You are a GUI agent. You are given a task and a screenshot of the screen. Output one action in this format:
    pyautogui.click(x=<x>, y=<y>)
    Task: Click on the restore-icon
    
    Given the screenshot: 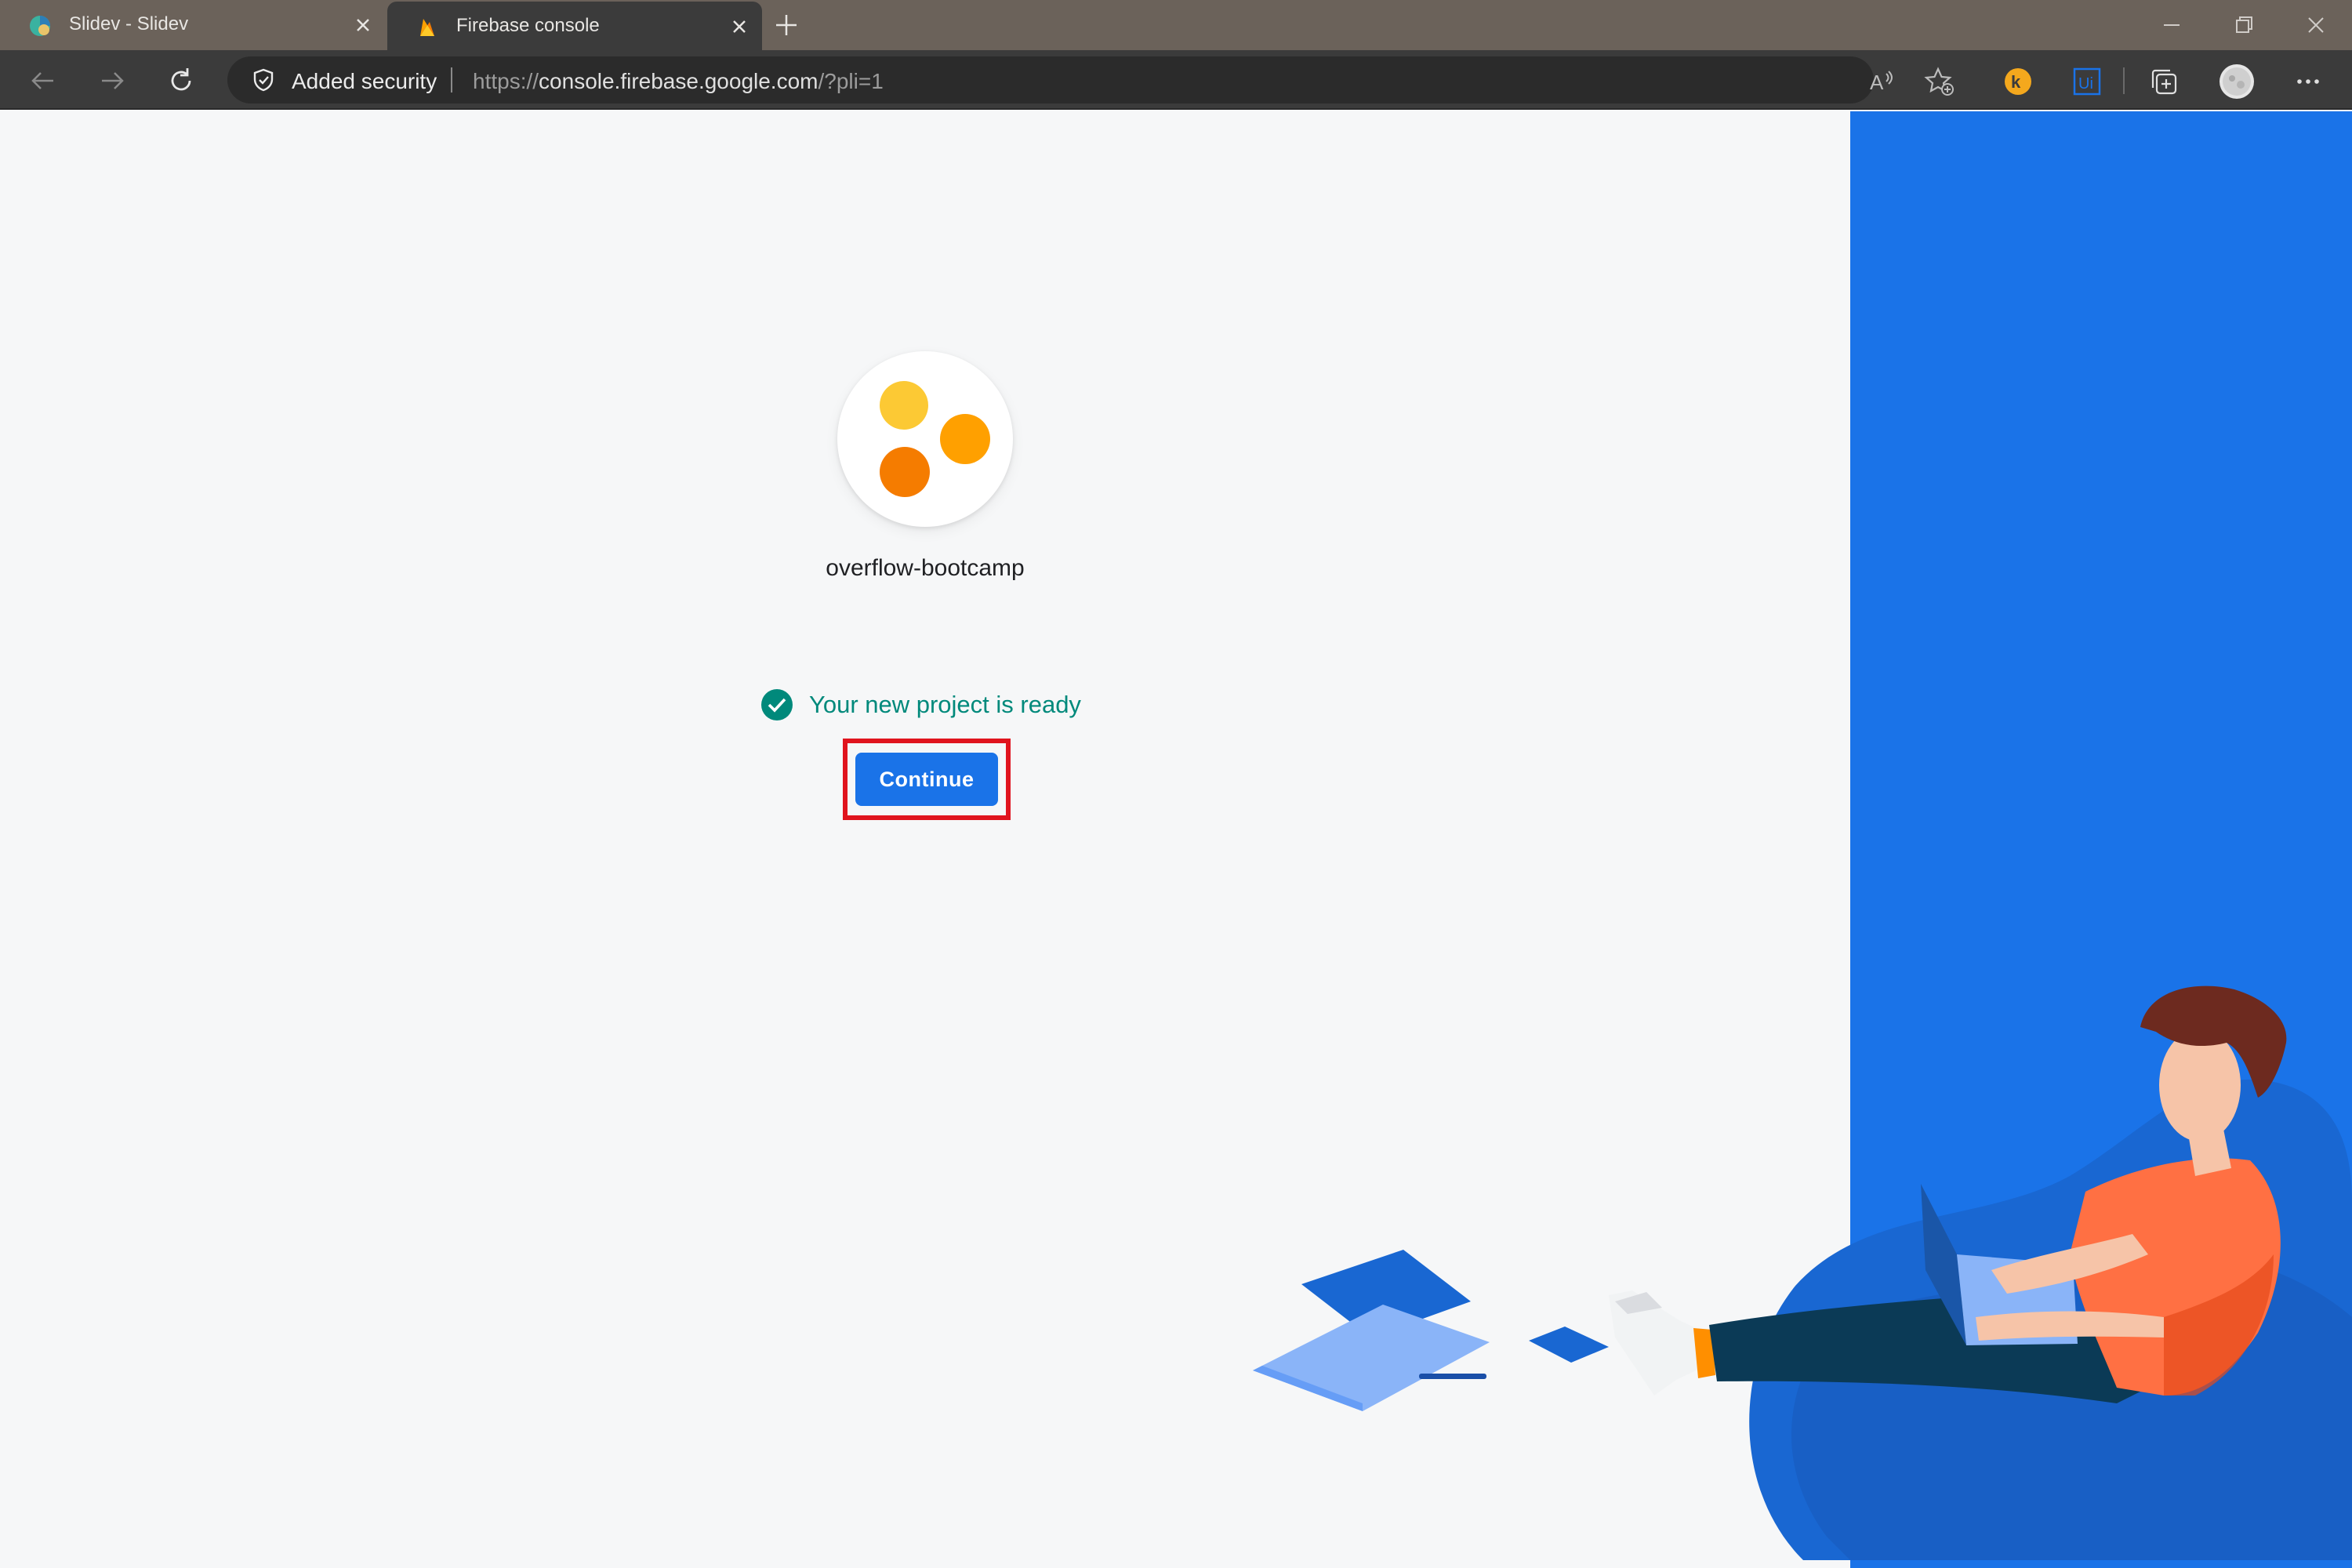 What is the action you would take?
    pyautogui.click(x=2244, y=25)
    